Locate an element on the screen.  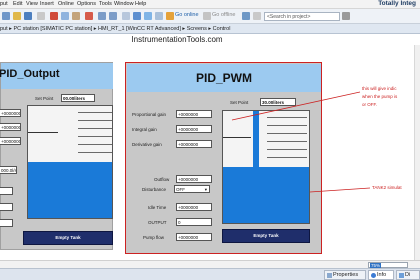
toolbar: Go online Go offline <Search in project> is located at coordinates (210, 16).